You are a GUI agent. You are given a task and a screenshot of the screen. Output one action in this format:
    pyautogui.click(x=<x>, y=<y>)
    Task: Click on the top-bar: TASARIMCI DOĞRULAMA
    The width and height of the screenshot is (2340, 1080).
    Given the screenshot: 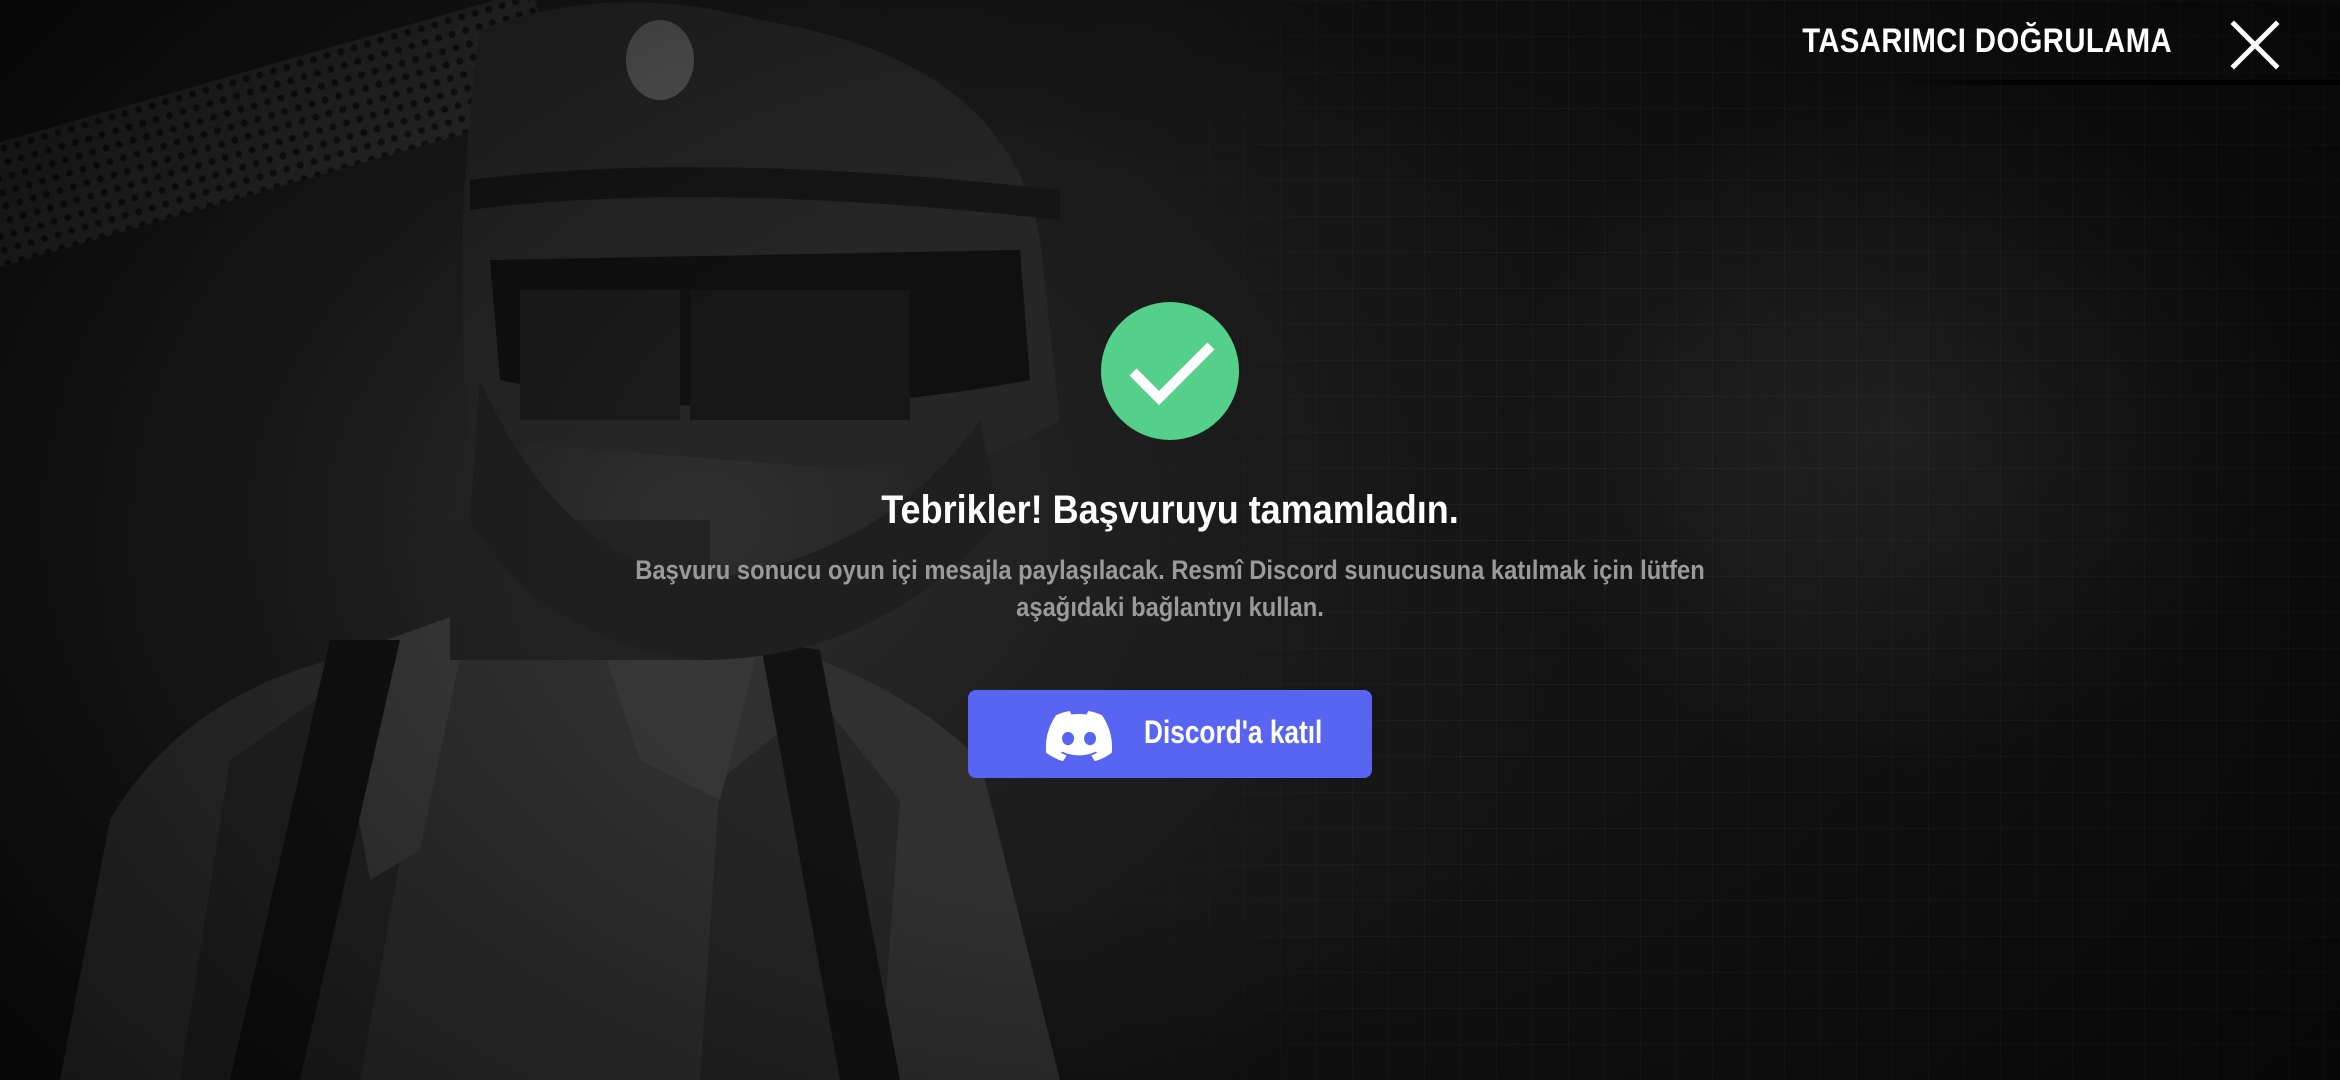 What is the action you would take?
    pyautogui.click(x=2060, y=45)
    